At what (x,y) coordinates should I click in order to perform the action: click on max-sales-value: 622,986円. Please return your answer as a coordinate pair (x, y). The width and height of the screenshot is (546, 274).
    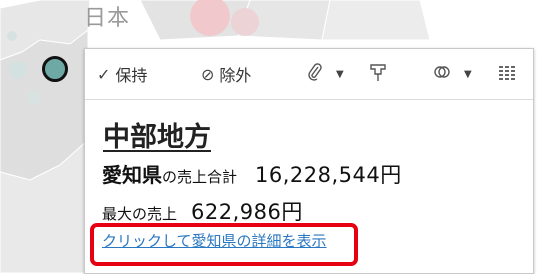
    Looking at the image, I should click on (247, 212).